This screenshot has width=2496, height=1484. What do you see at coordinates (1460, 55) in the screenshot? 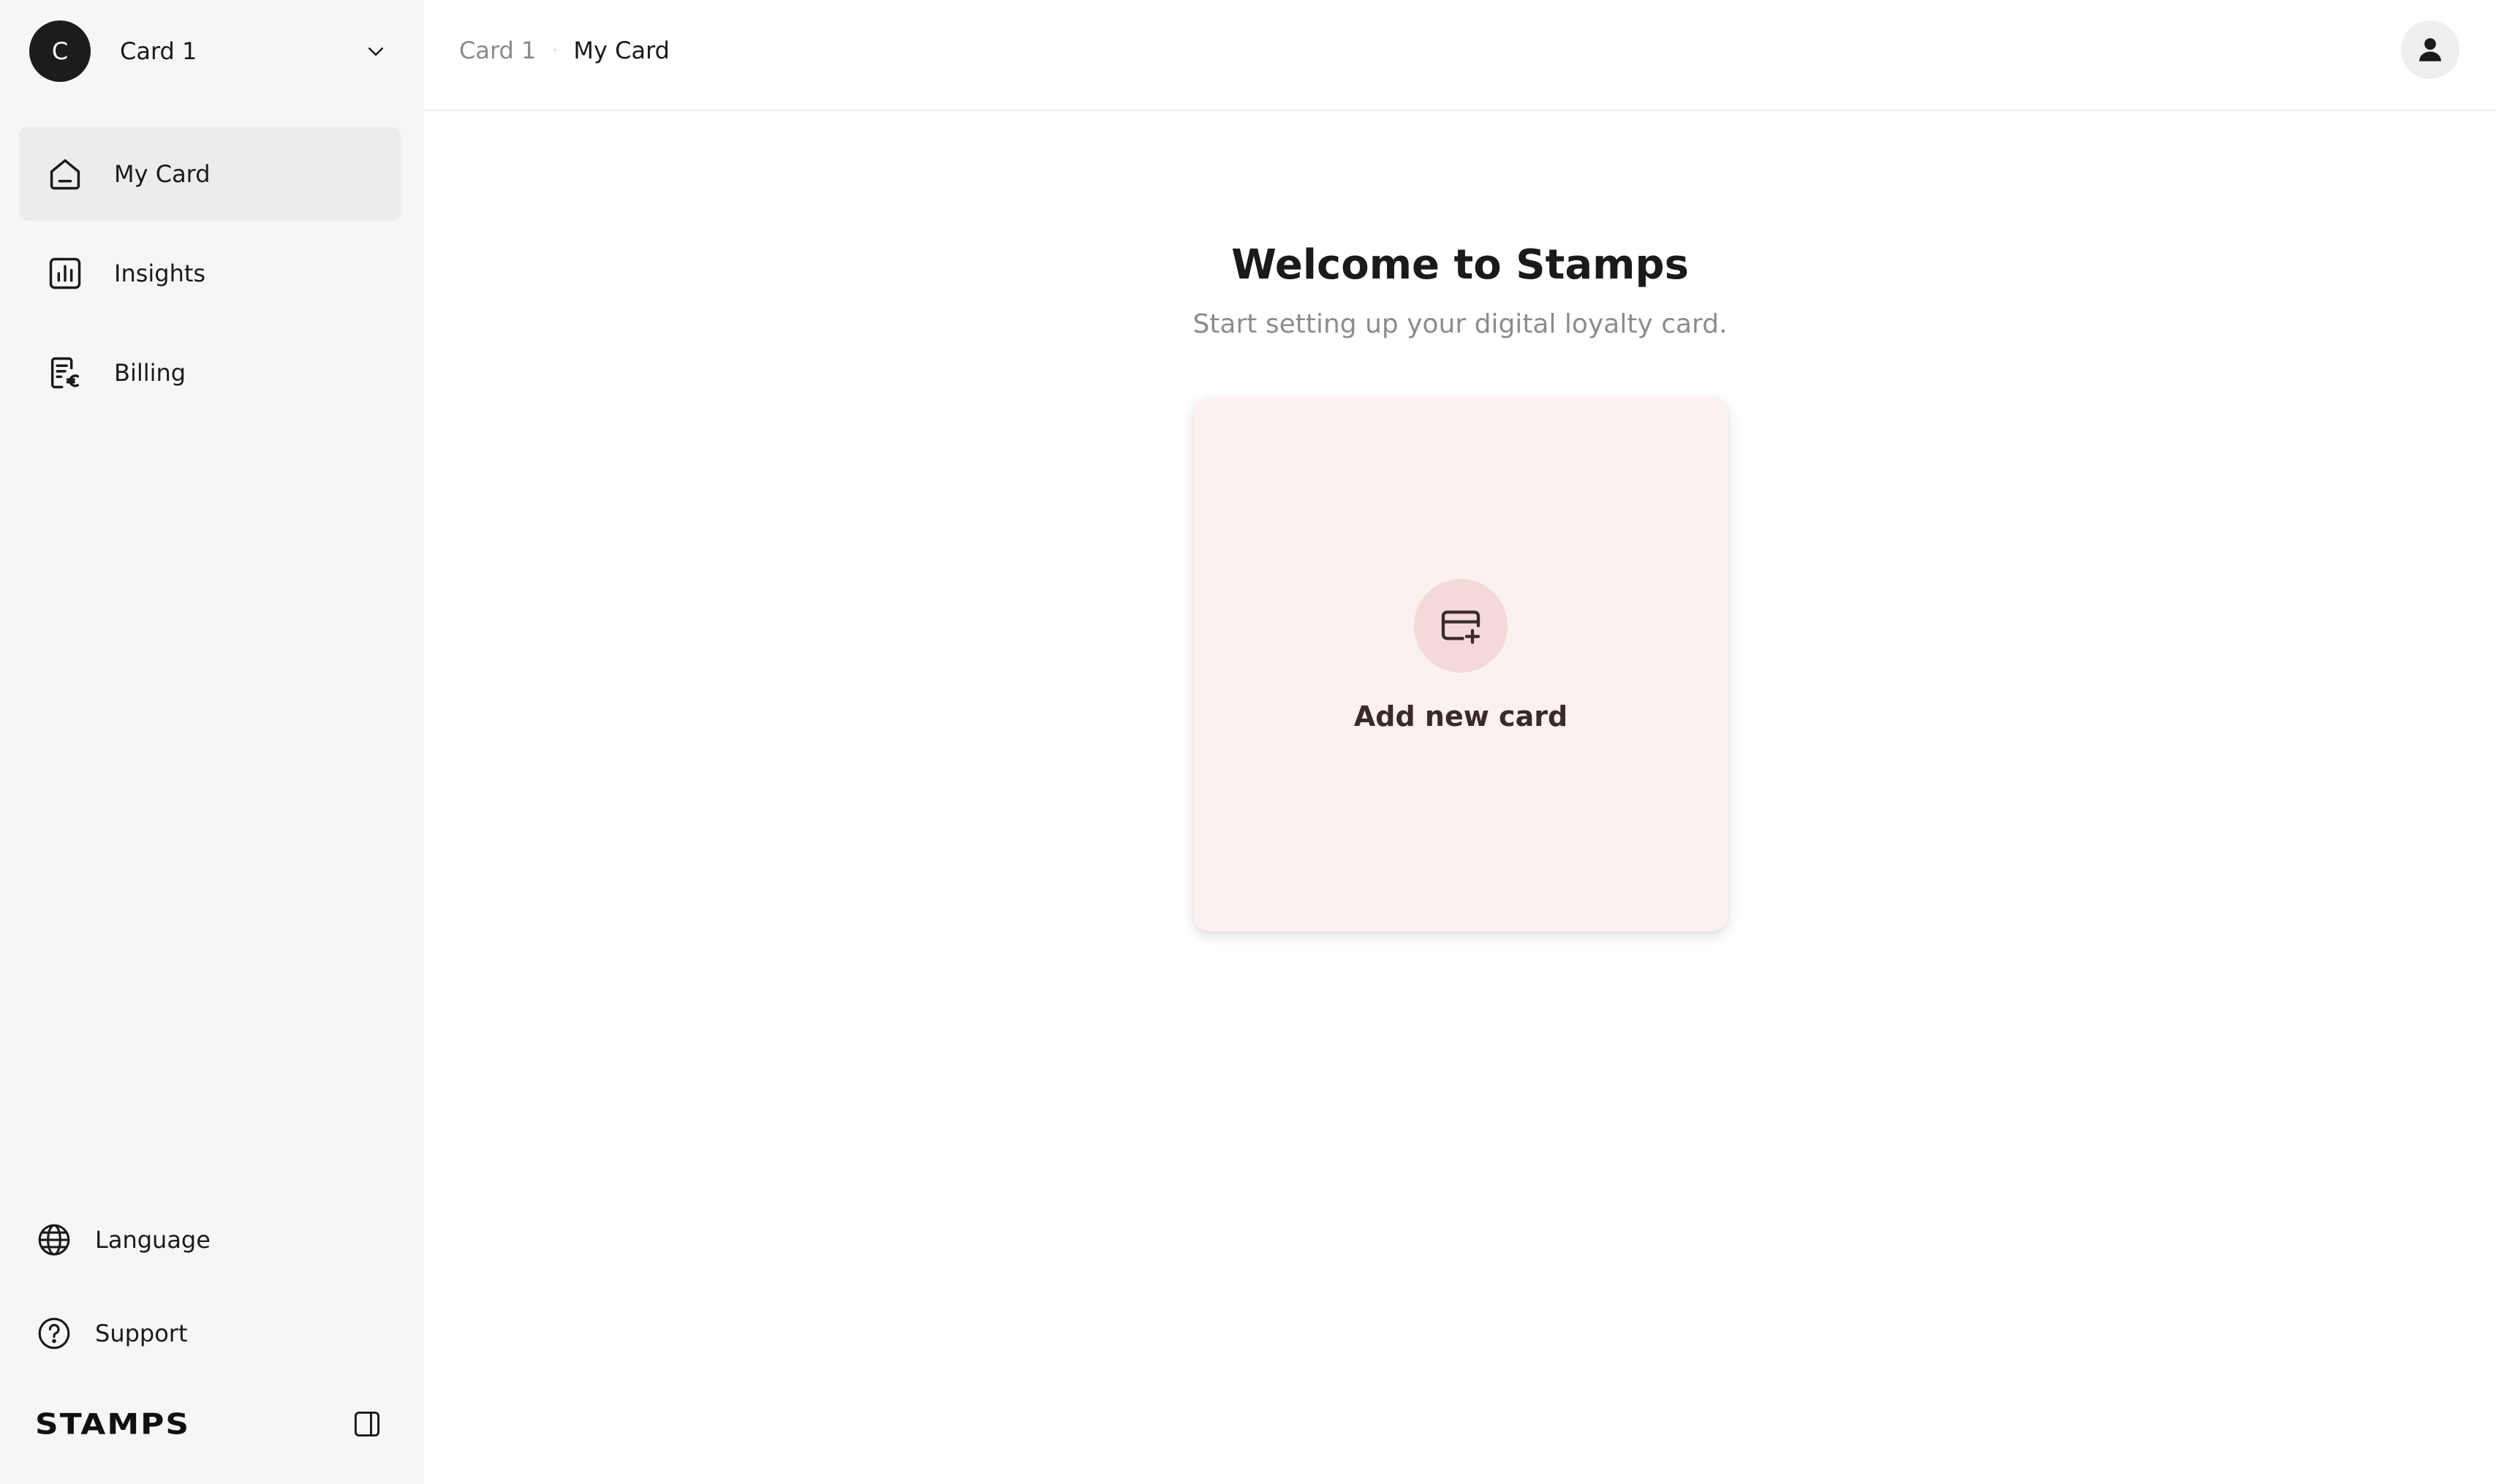
I see `top-bar: Card 1 · My Card` at bounding box center [1460, 55].